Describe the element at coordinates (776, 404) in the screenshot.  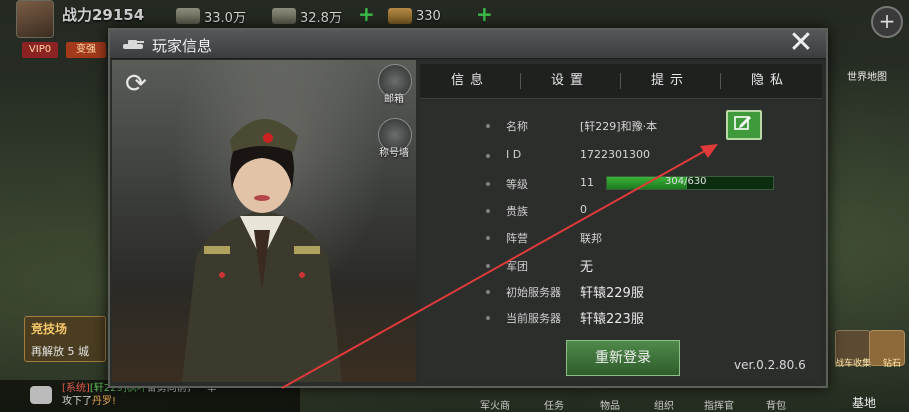
I see `bottom-tab-bag: 背包` at that location.